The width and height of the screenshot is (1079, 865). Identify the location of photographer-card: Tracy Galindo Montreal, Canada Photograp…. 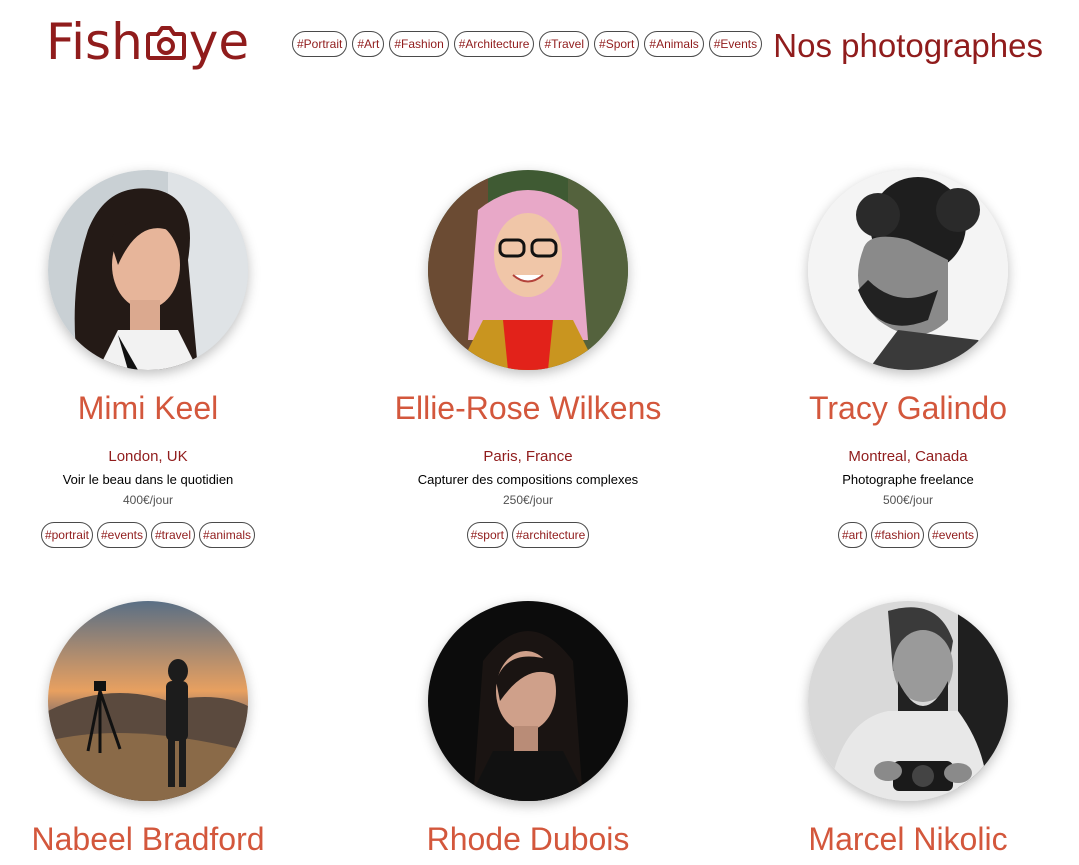
(903, 359).